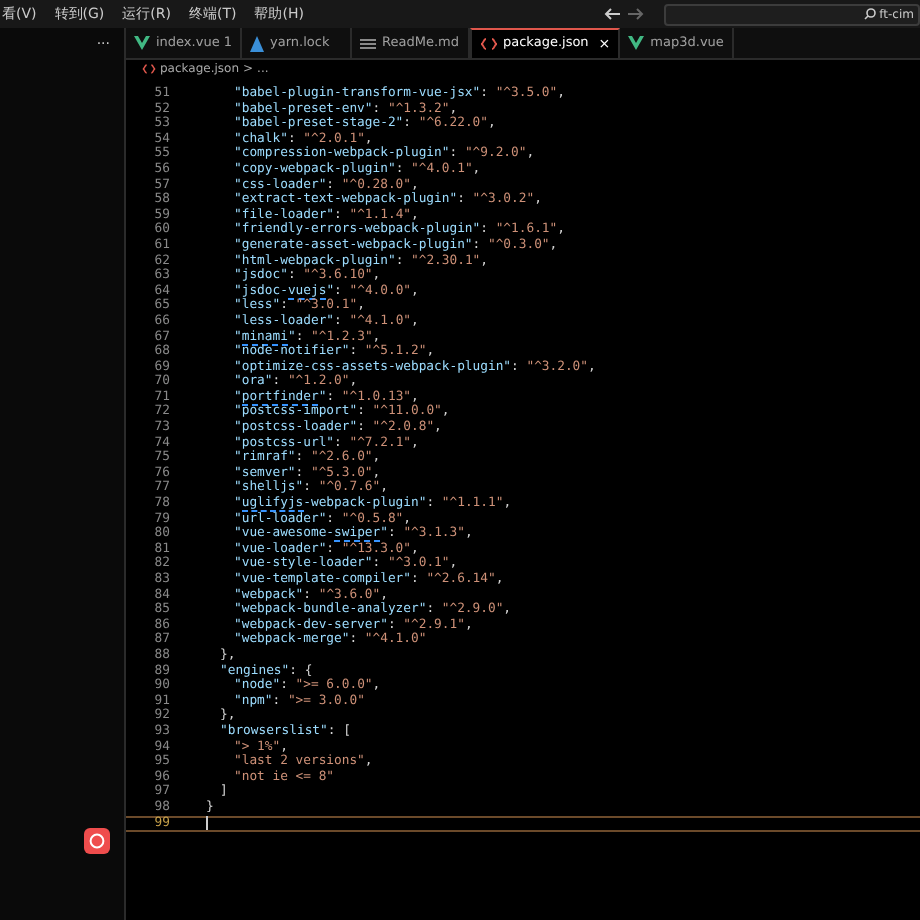 Image resolution: width=920 pixels, height=920 pixels. I want to click on text-cursor, so click(207, 823).